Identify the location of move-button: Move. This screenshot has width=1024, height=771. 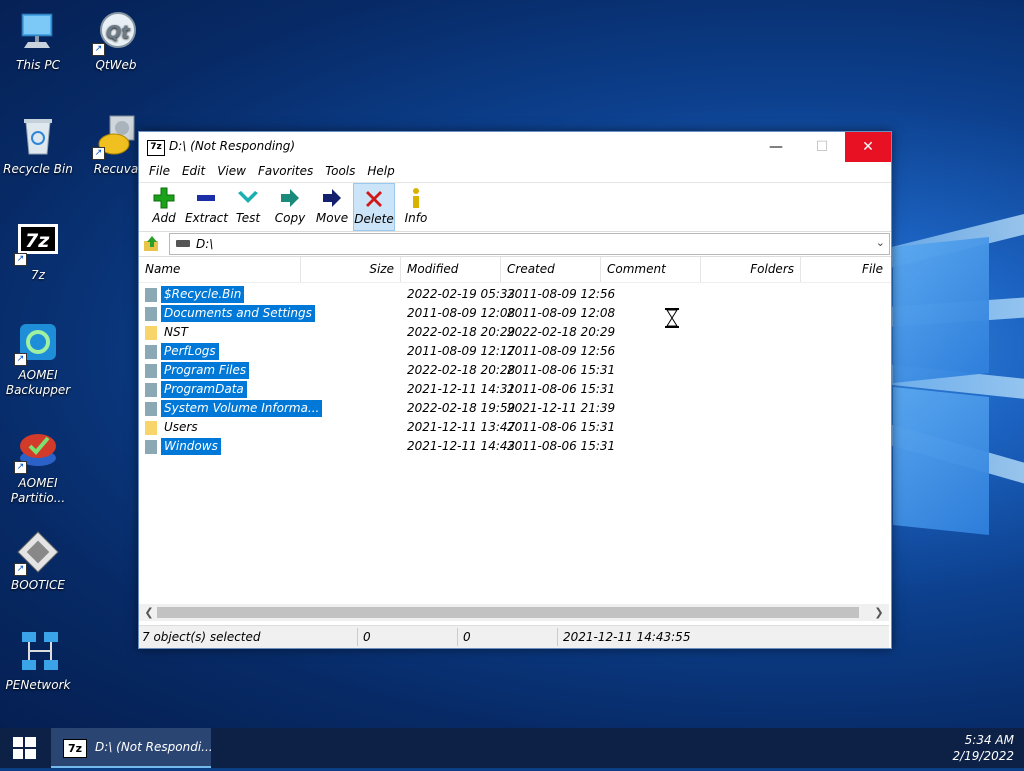
(332, 207).